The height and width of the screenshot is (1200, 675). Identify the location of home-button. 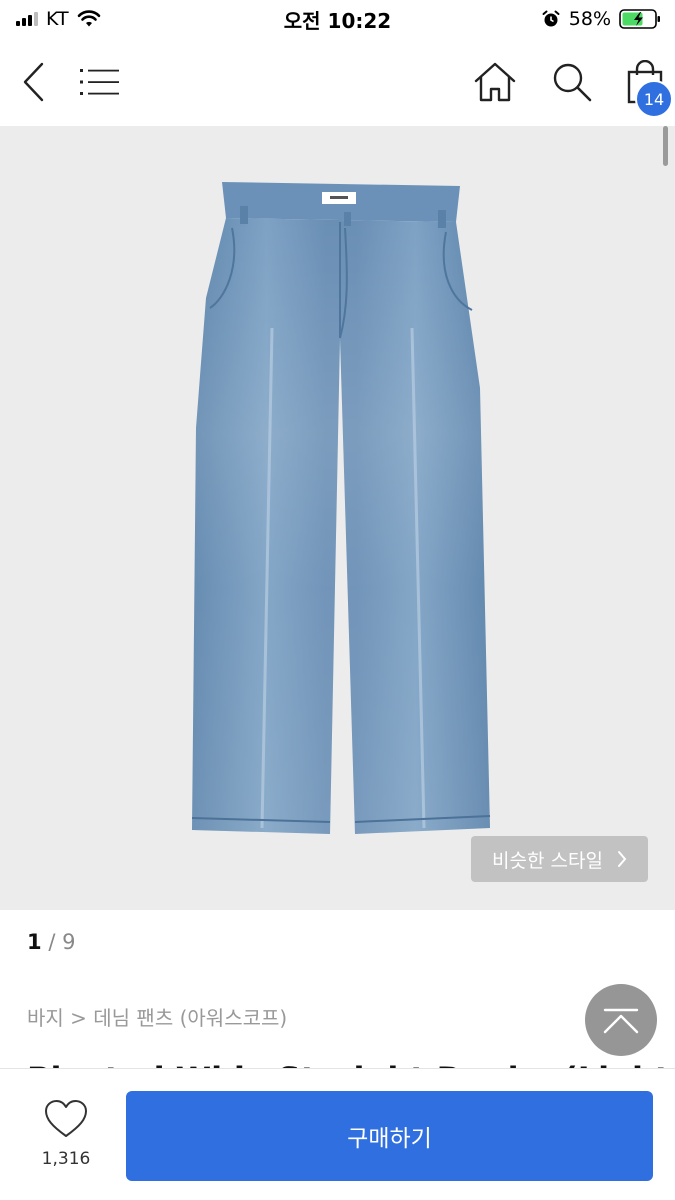
(495, 82).